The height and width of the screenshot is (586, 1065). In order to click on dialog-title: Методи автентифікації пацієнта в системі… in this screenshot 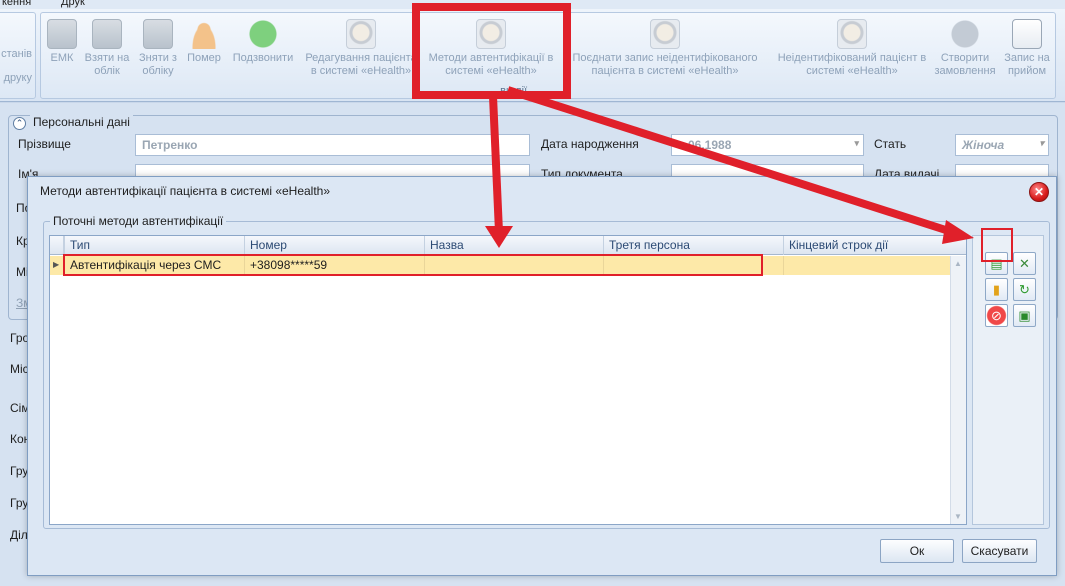, I will do `click(185, 191)`.